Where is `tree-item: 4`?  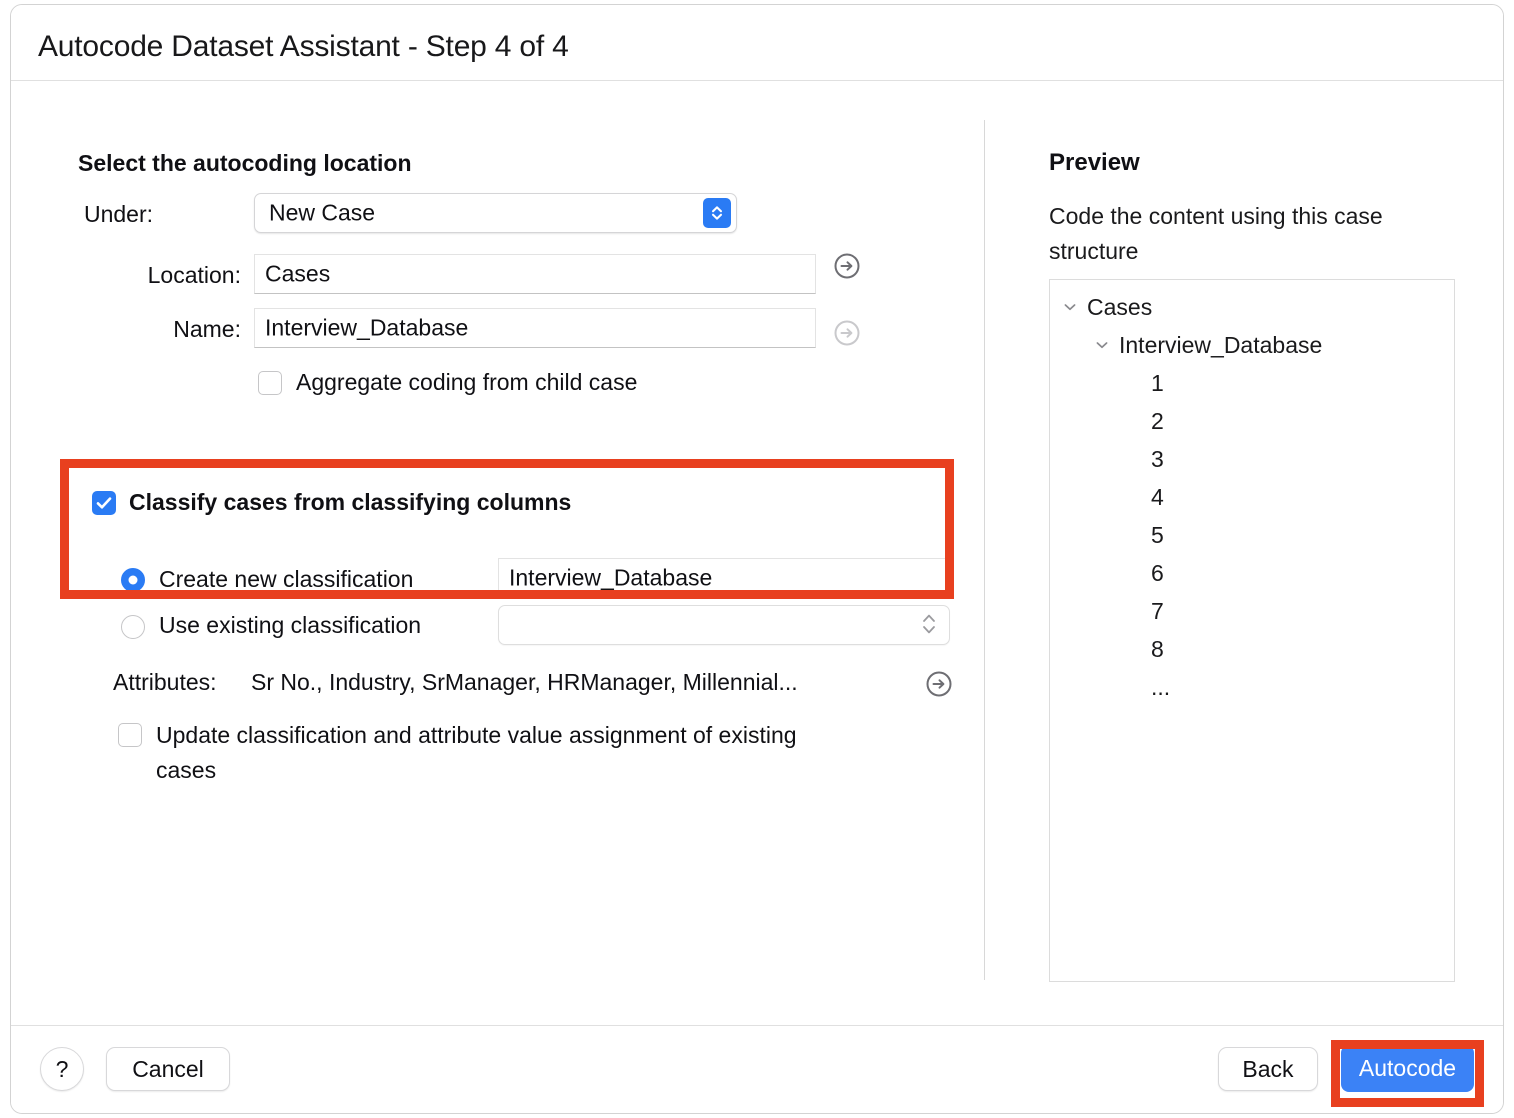 tree-item: 4 is located at coordinates (1144, 497).